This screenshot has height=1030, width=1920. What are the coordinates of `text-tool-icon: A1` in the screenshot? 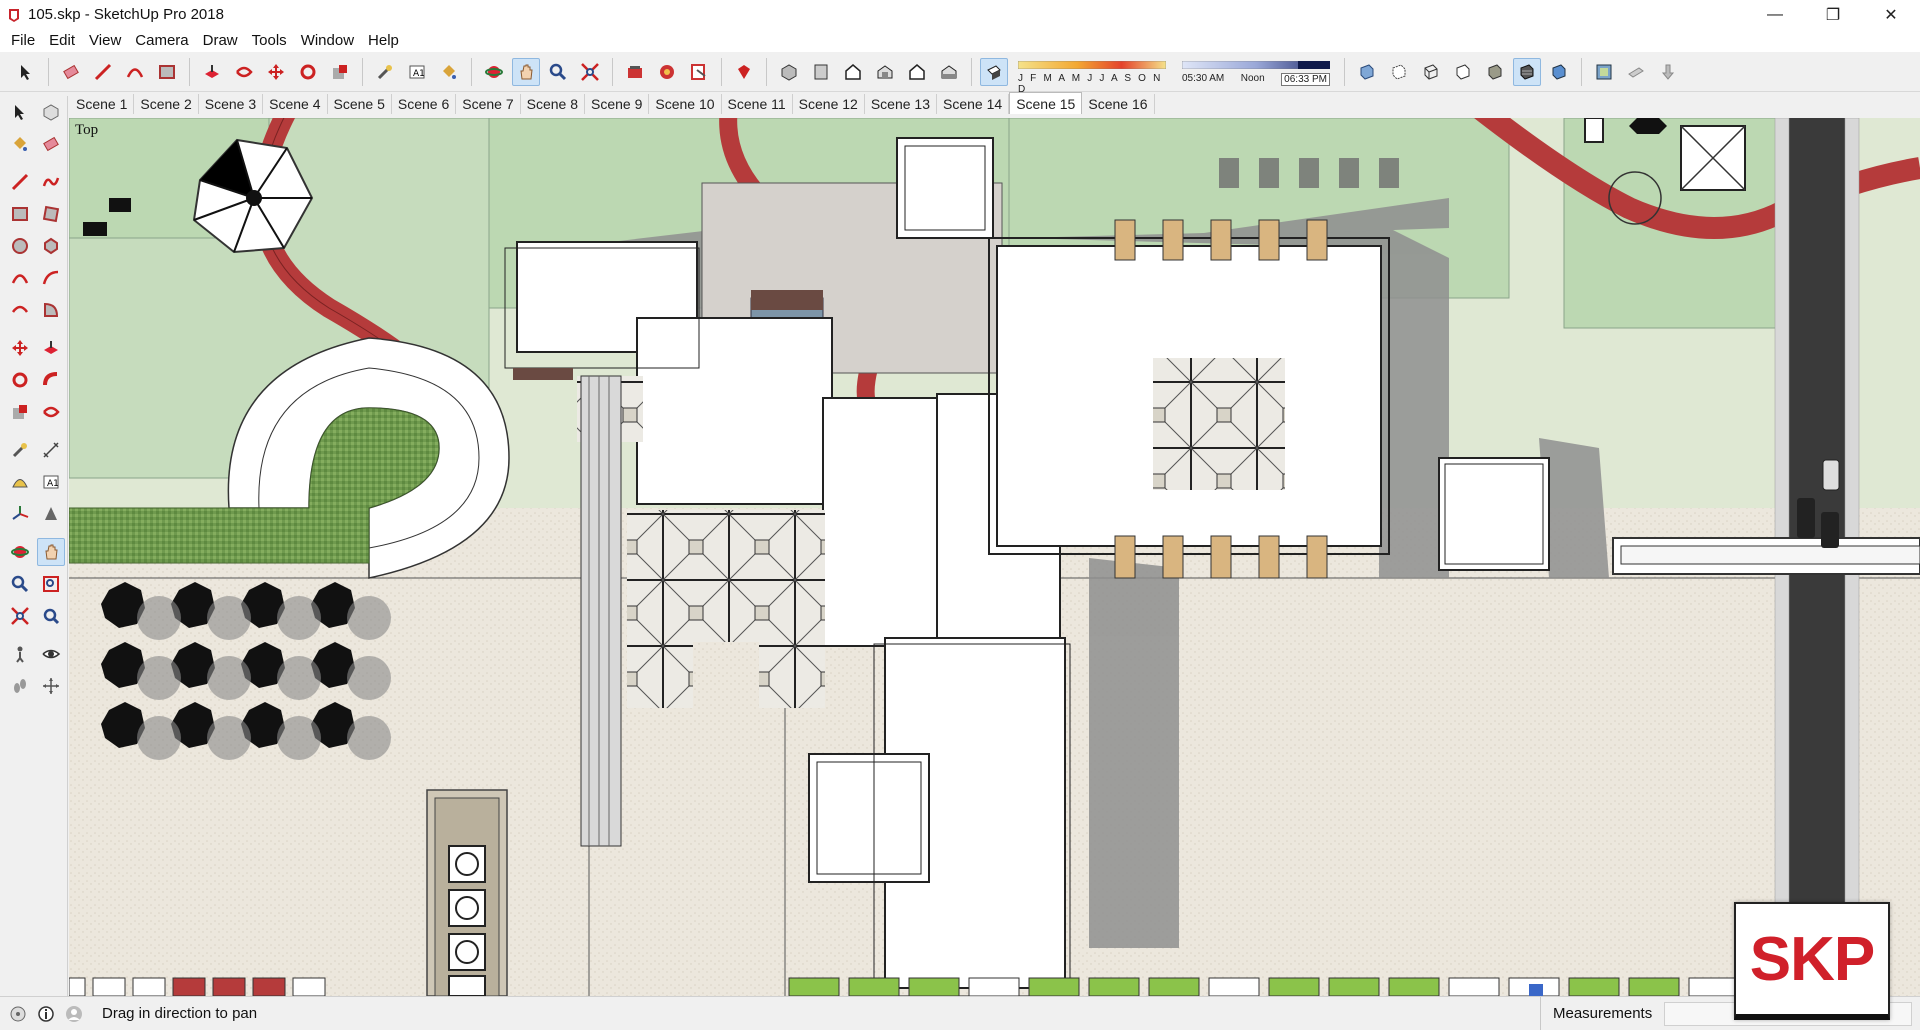 It's located at (52, 482).